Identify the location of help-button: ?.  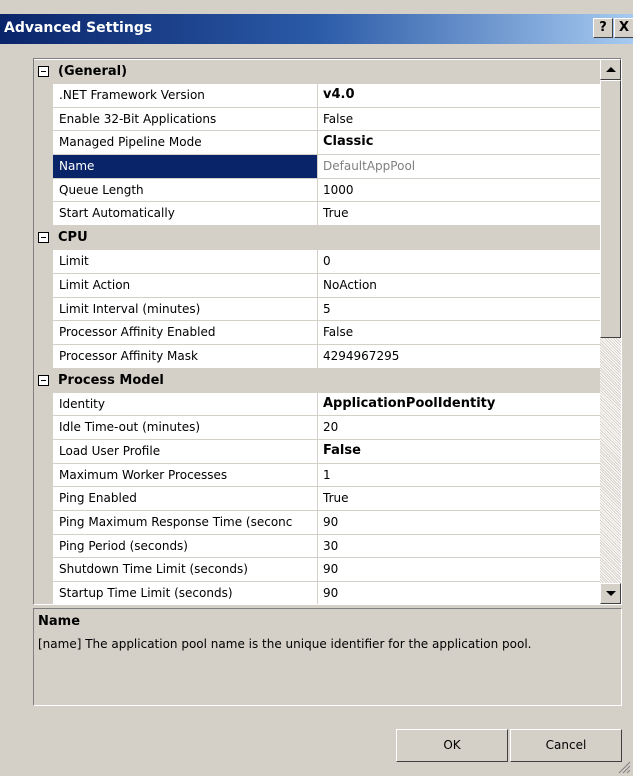
(603, 28).